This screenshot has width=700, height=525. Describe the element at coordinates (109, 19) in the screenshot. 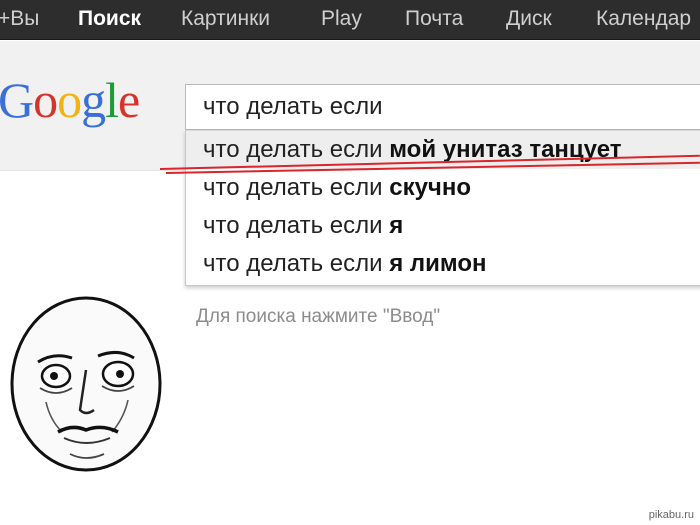

I see `nav-item-search: Поиск` at that location.